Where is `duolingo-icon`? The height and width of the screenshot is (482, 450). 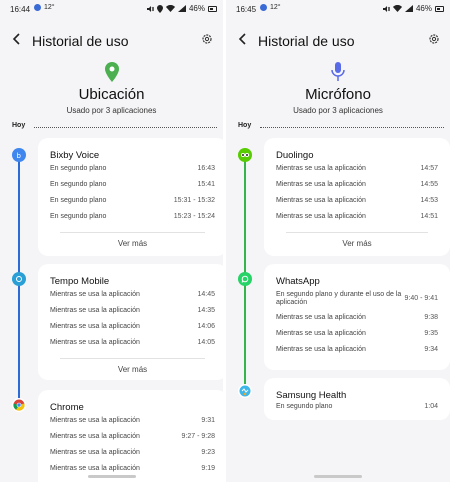
duolingo-icon is located at coordinates (245, 155).